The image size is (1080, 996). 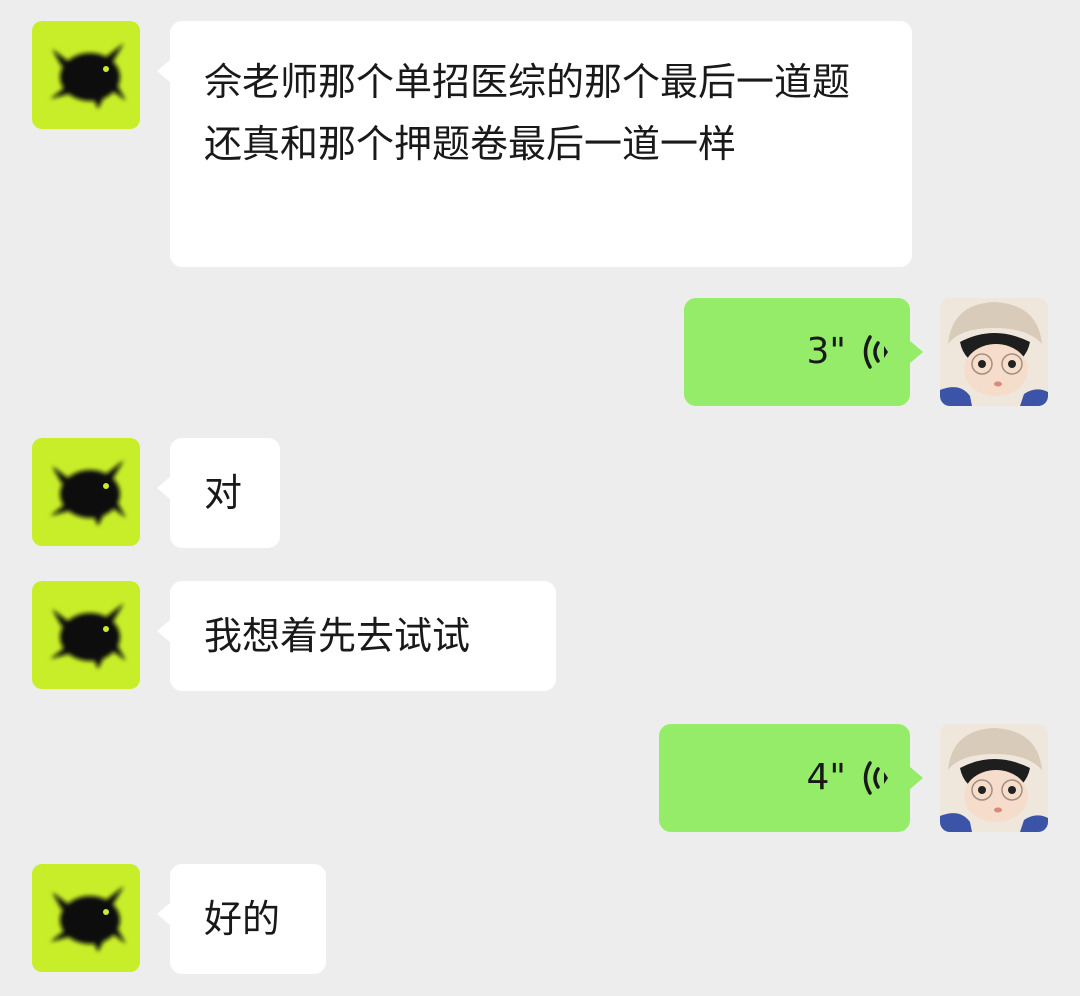 I want to click on message-bubble-incoming: 好的, so click(x=241, y=919).